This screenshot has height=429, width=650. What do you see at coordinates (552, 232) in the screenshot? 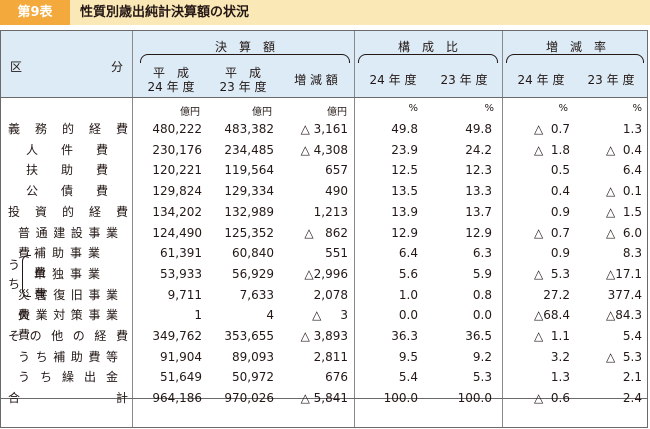
I see `table-cell: △ 0.7` at bounding box center [552, 232].